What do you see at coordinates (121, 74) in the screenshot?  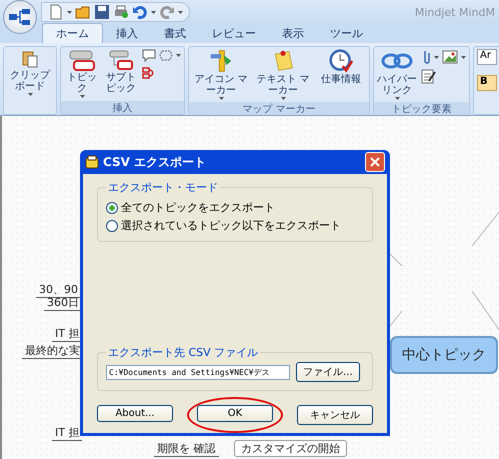 I see `ribbon-button: サブトピック` at bounding box center [121, 74].